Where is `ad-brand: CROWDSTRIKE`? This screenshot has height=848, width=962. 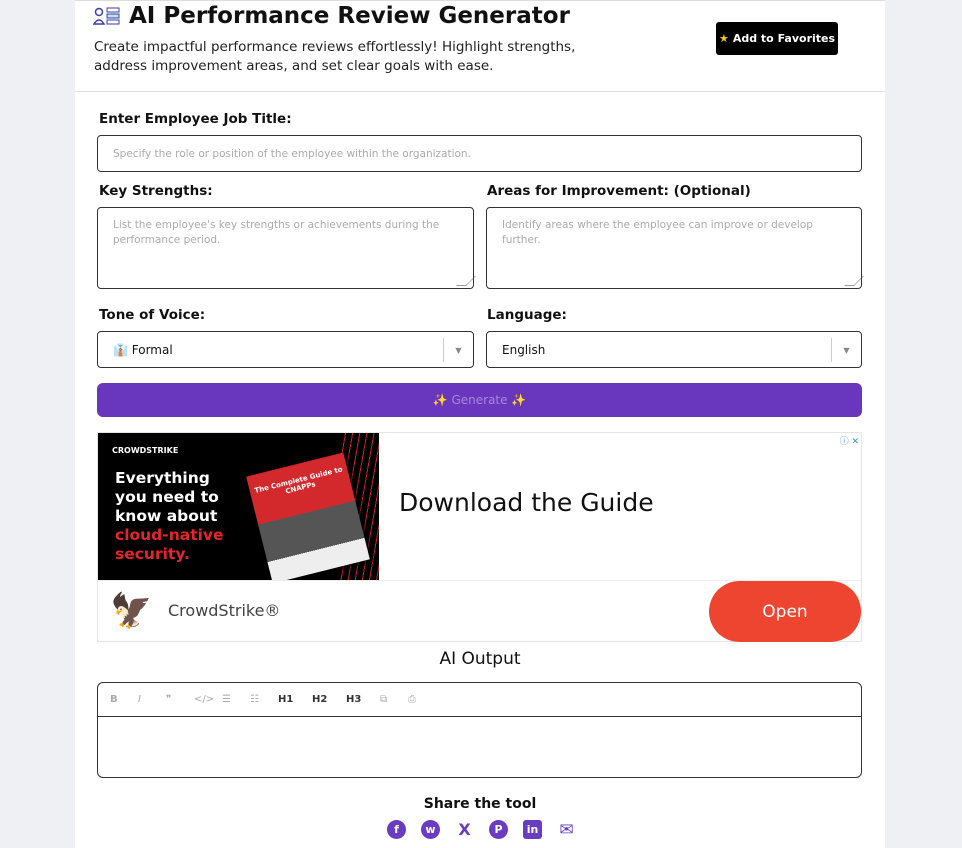 ad-brand: CROWDSTRIKE is located at coordinates (145, 450).